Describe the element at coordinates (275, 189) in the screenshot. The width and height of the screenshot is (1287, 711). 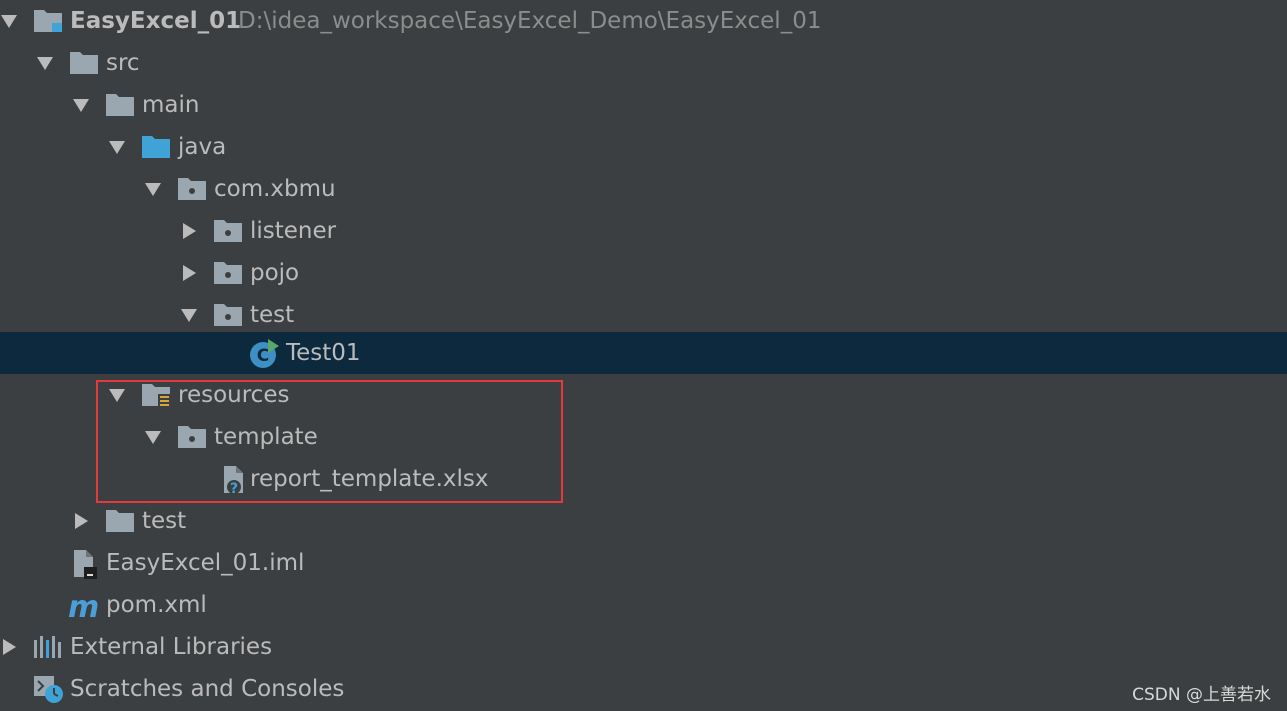
I see `tree-label-package: com.xbmu` at that location.